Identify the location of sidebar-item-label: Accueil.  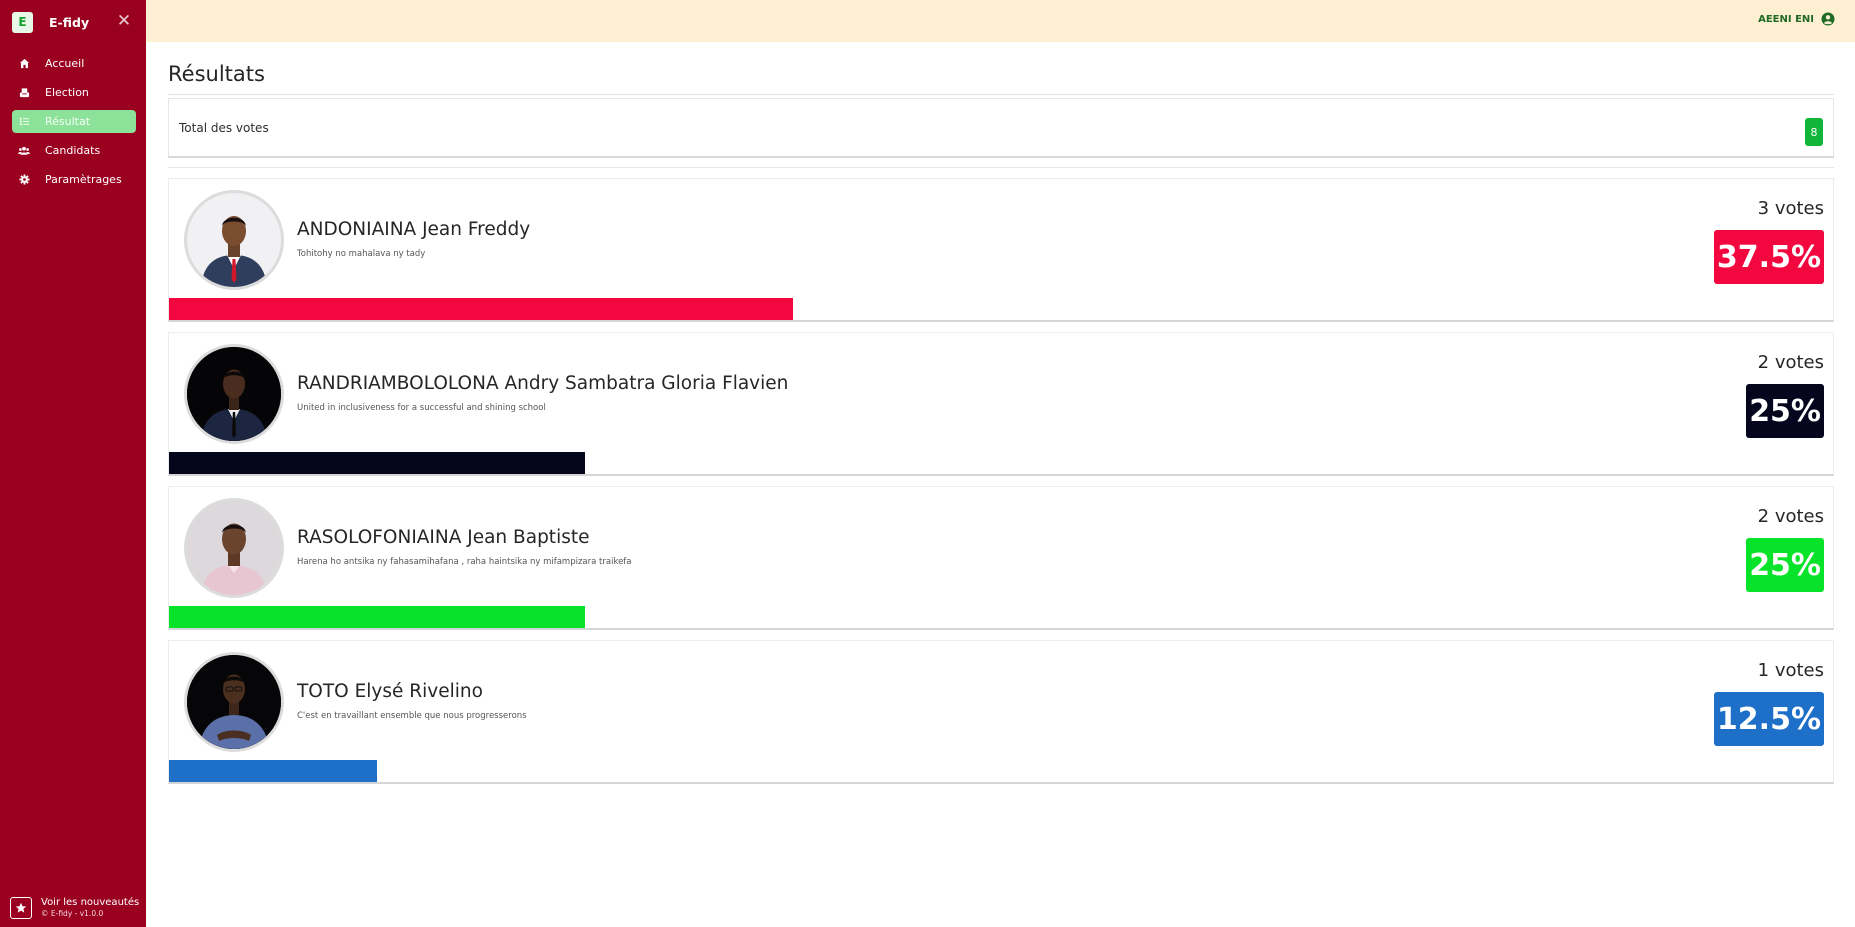
(65, 63).